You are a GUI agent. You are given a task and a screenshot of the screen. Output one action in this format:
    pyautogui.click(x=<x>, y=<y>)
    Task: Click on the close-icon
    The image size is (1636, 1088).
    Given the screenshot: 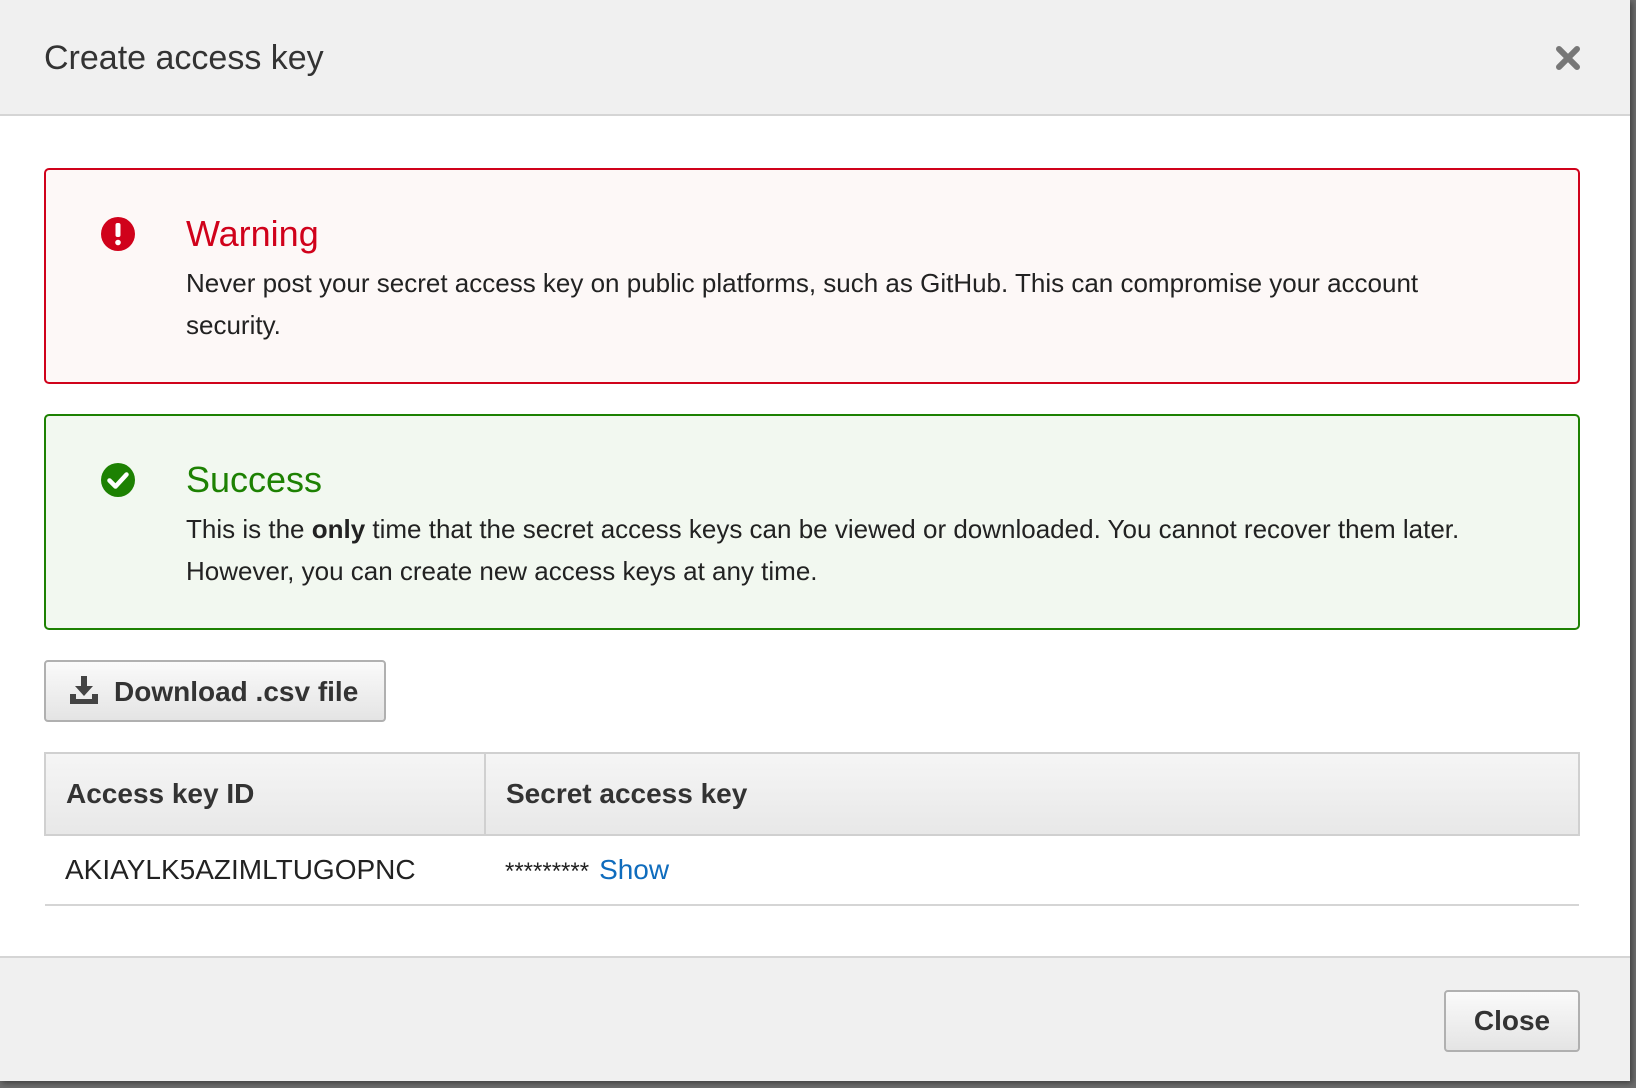 What is the action you would take?
    pyautogui.click(x=1568, y=58)
    